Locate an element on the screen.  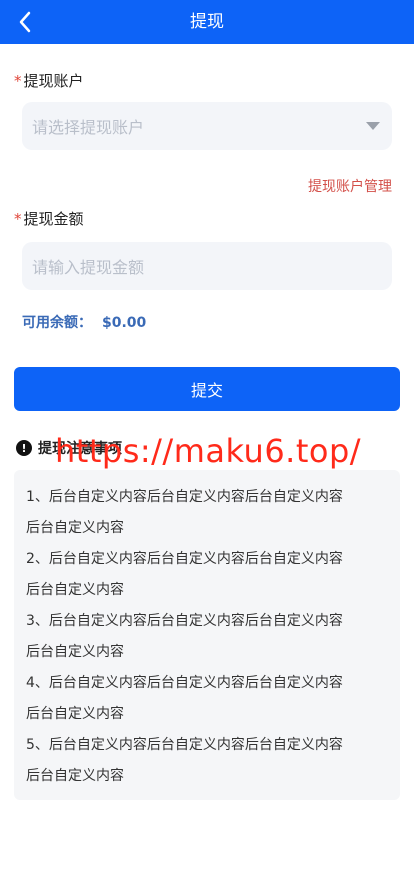
balance-label: 可用余额： is located at coordinates (57, 323).